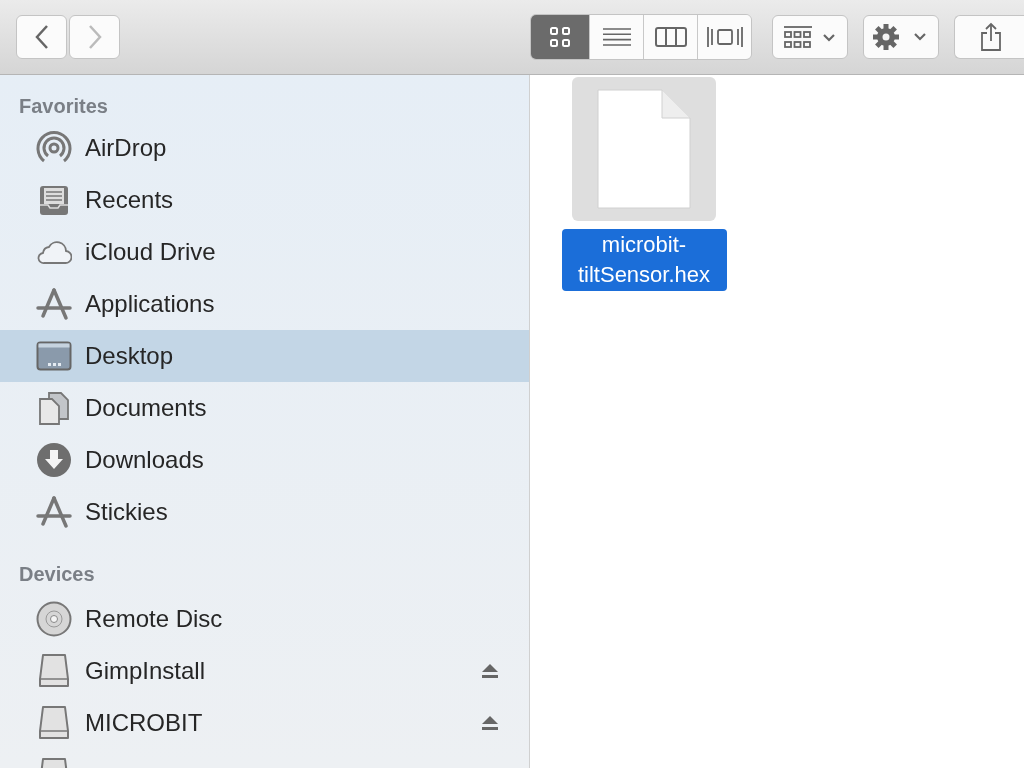  Describe the element at coordinates (264, 619) in the screenshot. I see `sidebar-item: Remote Disc` at that location.